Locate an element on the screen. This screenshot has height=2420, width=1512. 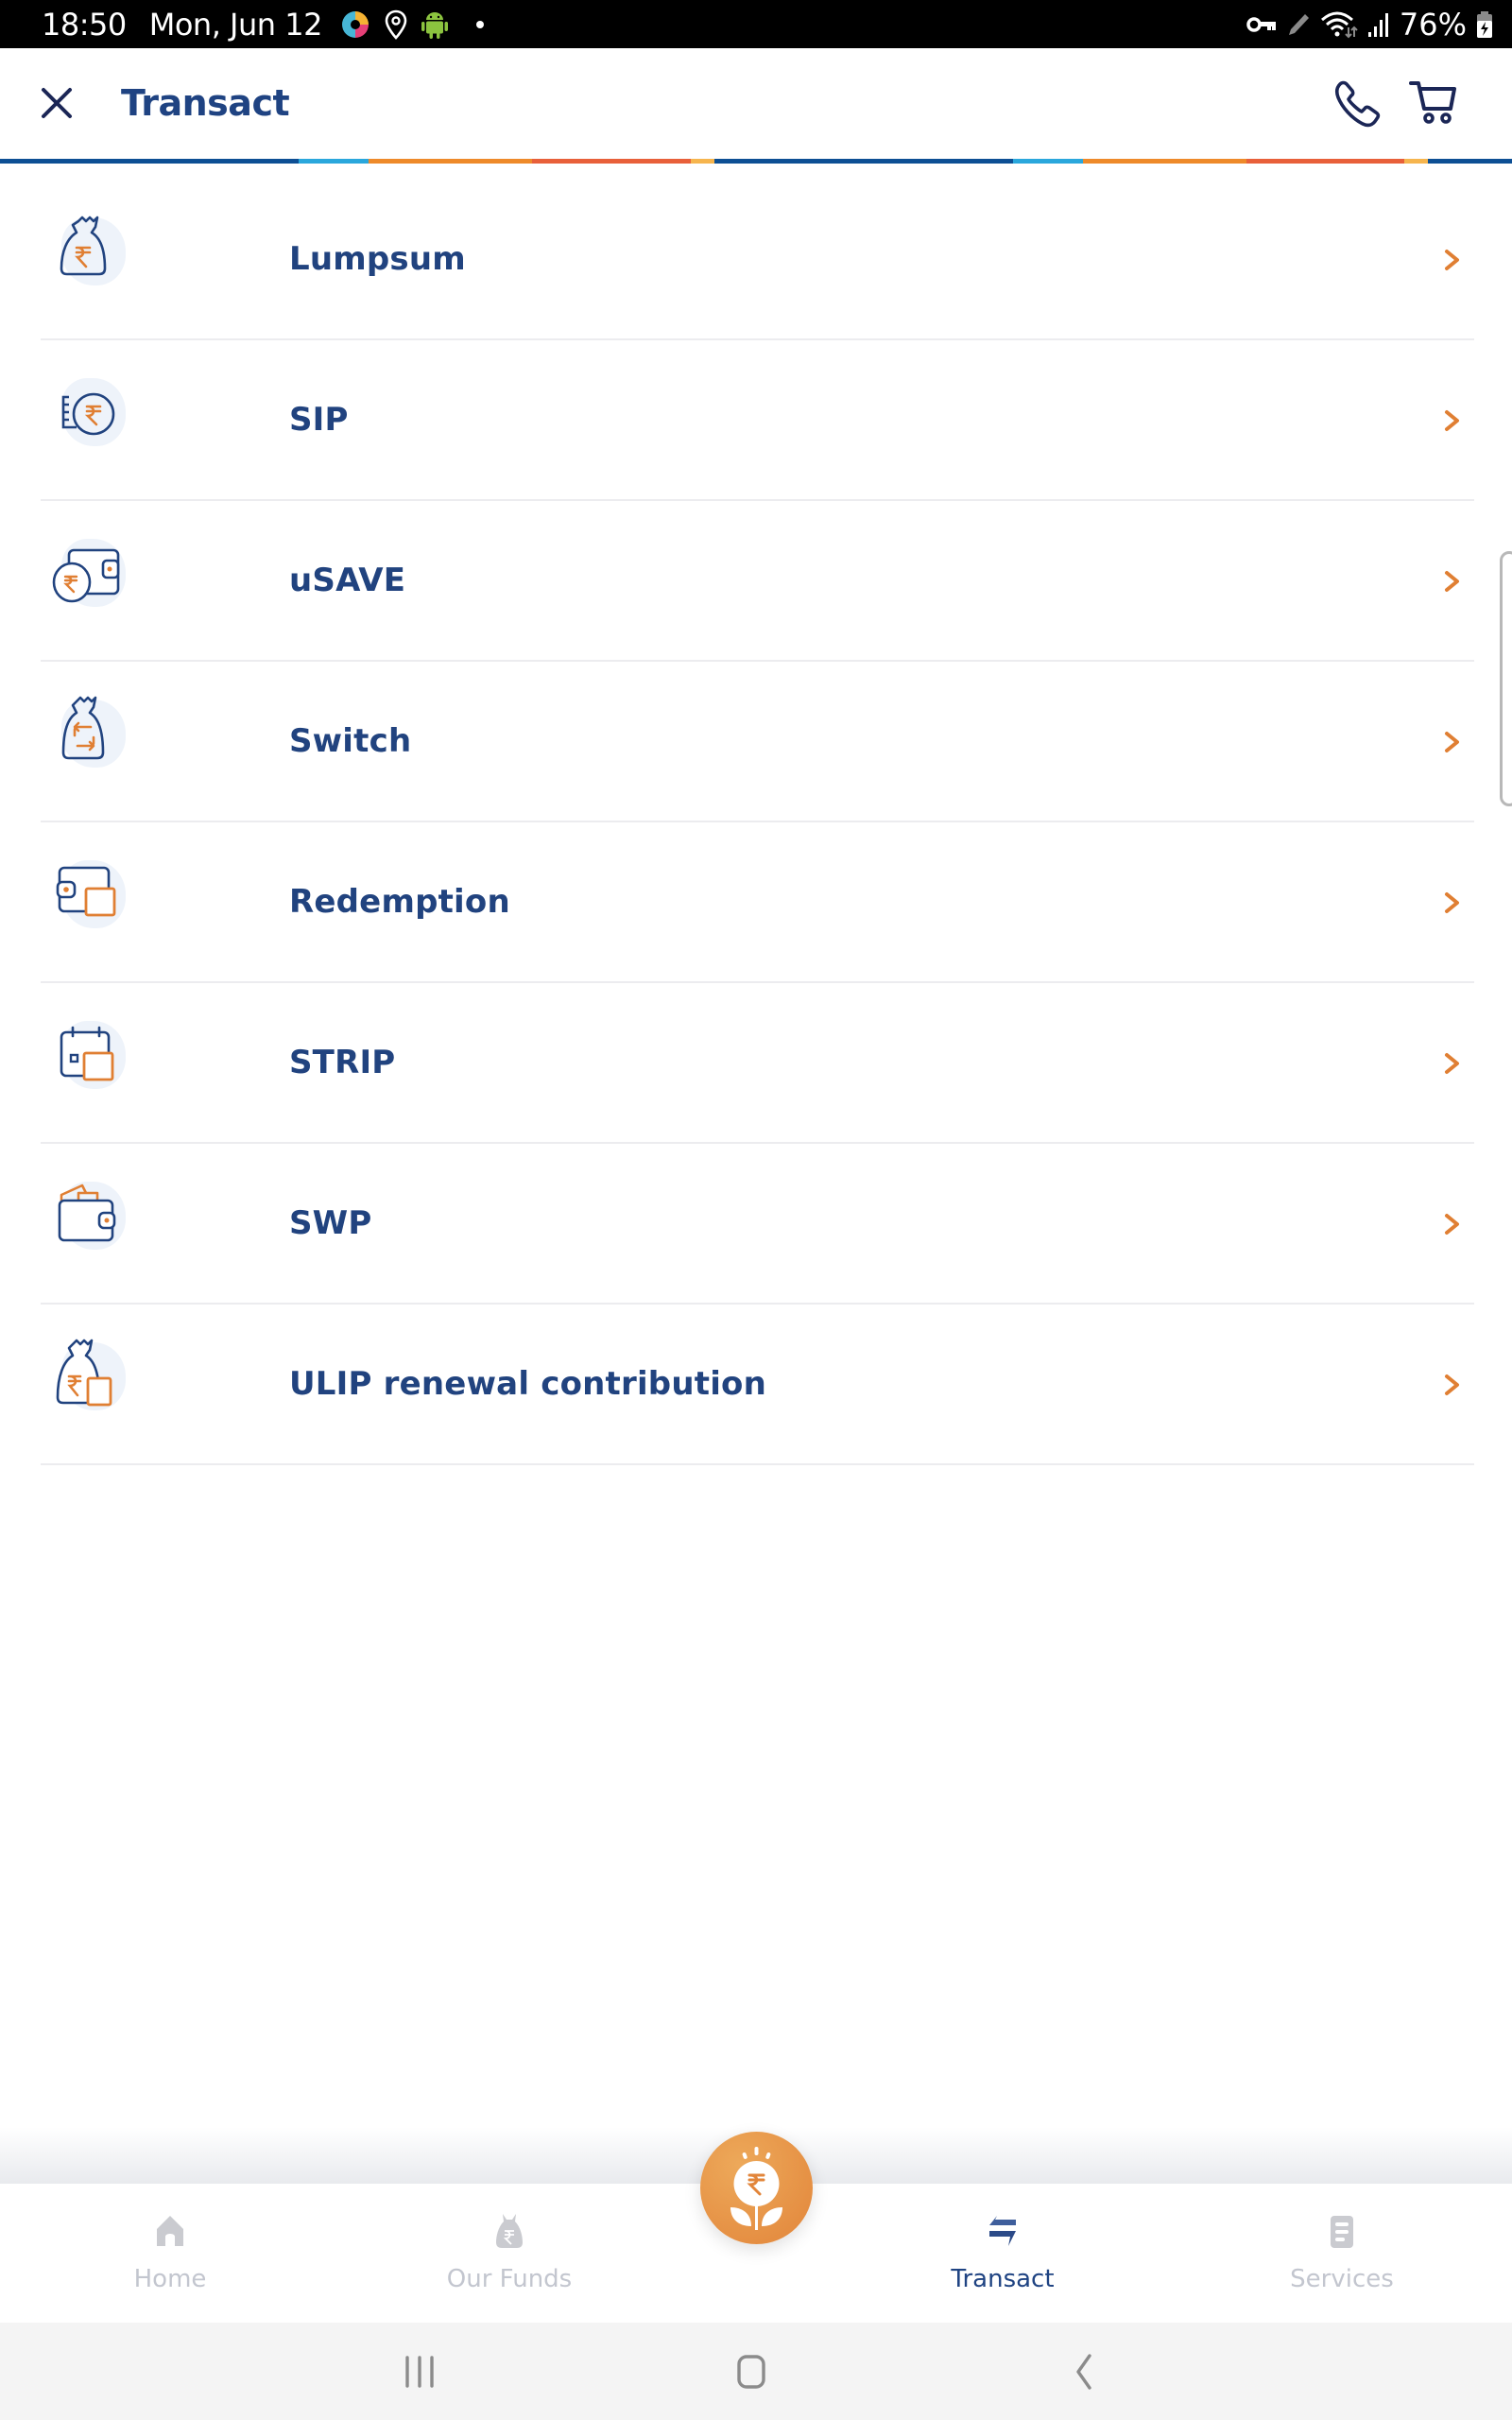
money-bag-switch-icon is located at coordinates (88, 733).